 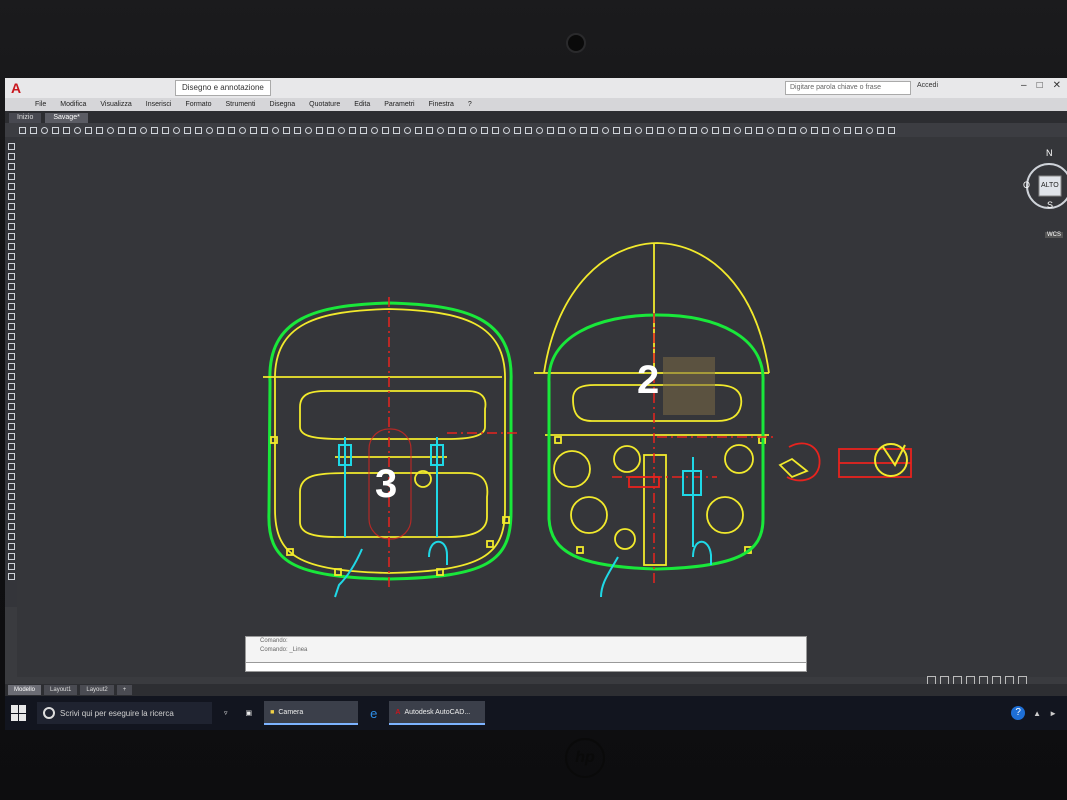 I want to click on viewcube-west: O, so click(x=1026, y=185).